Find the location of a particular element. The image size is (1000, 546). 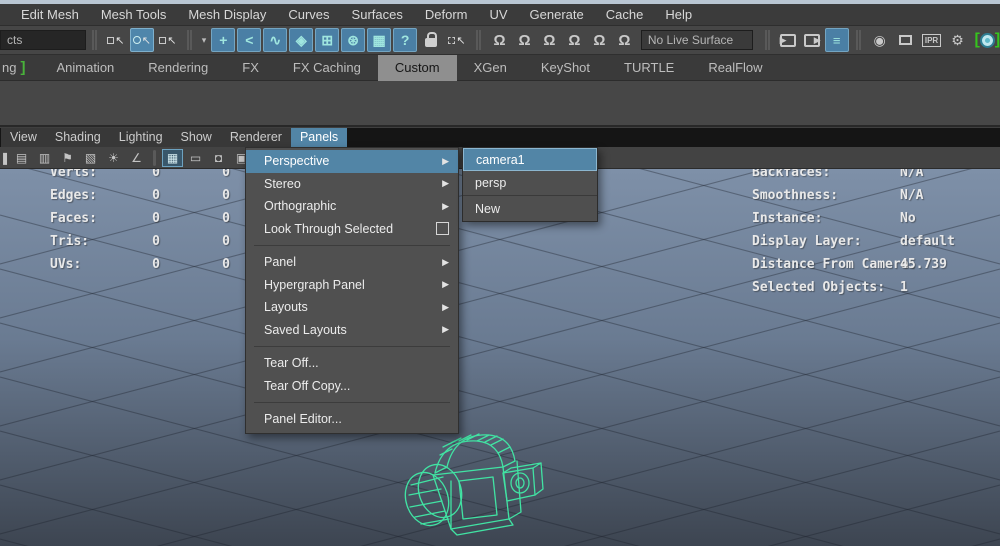

mask-expand-caret-icon: ▾ is located at coordinates (204, 40).